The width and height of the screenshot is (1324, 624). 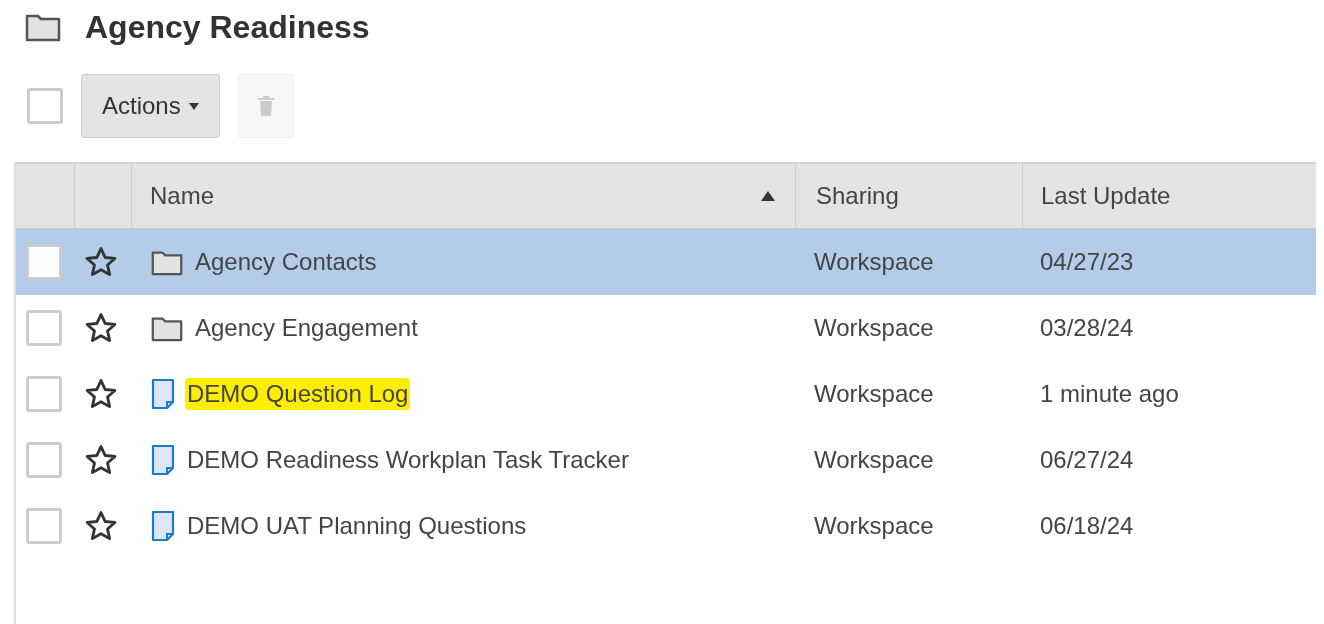 I want to click on file-name: DEMO Question Log, so click(x=298, y=394).